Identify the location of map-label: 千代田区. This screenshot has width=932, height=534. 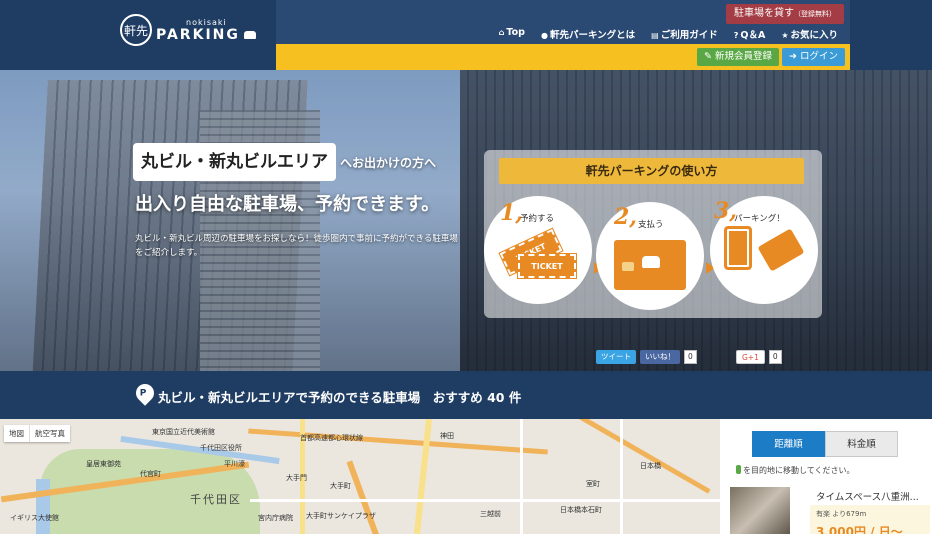
(216, 499).